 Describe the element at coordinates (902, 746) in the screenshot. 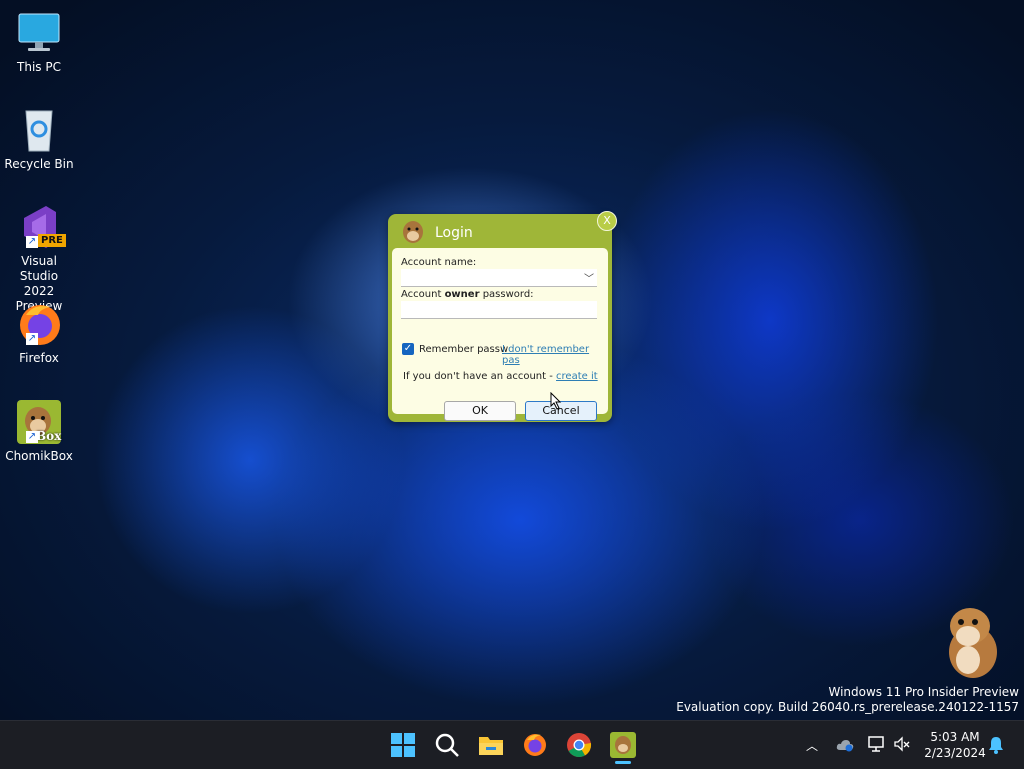

I see `volume-muted-icon` at that location.